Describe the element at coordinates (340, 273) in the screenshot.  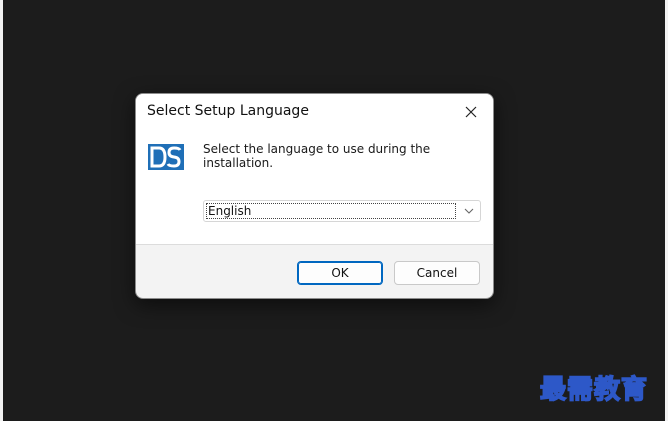
I see `ok-button: OK` at that location.